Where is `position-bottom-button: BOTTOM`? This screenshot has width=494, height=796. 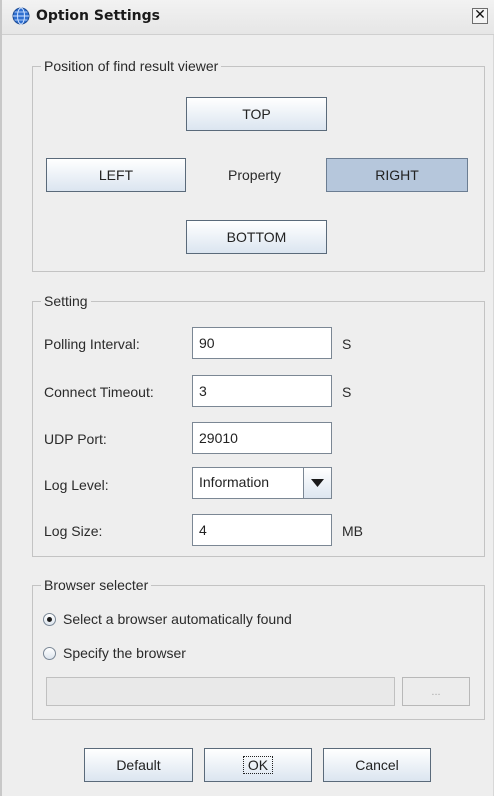 position-bottom-button: BOTTOM is located at coordinates (256, 237).